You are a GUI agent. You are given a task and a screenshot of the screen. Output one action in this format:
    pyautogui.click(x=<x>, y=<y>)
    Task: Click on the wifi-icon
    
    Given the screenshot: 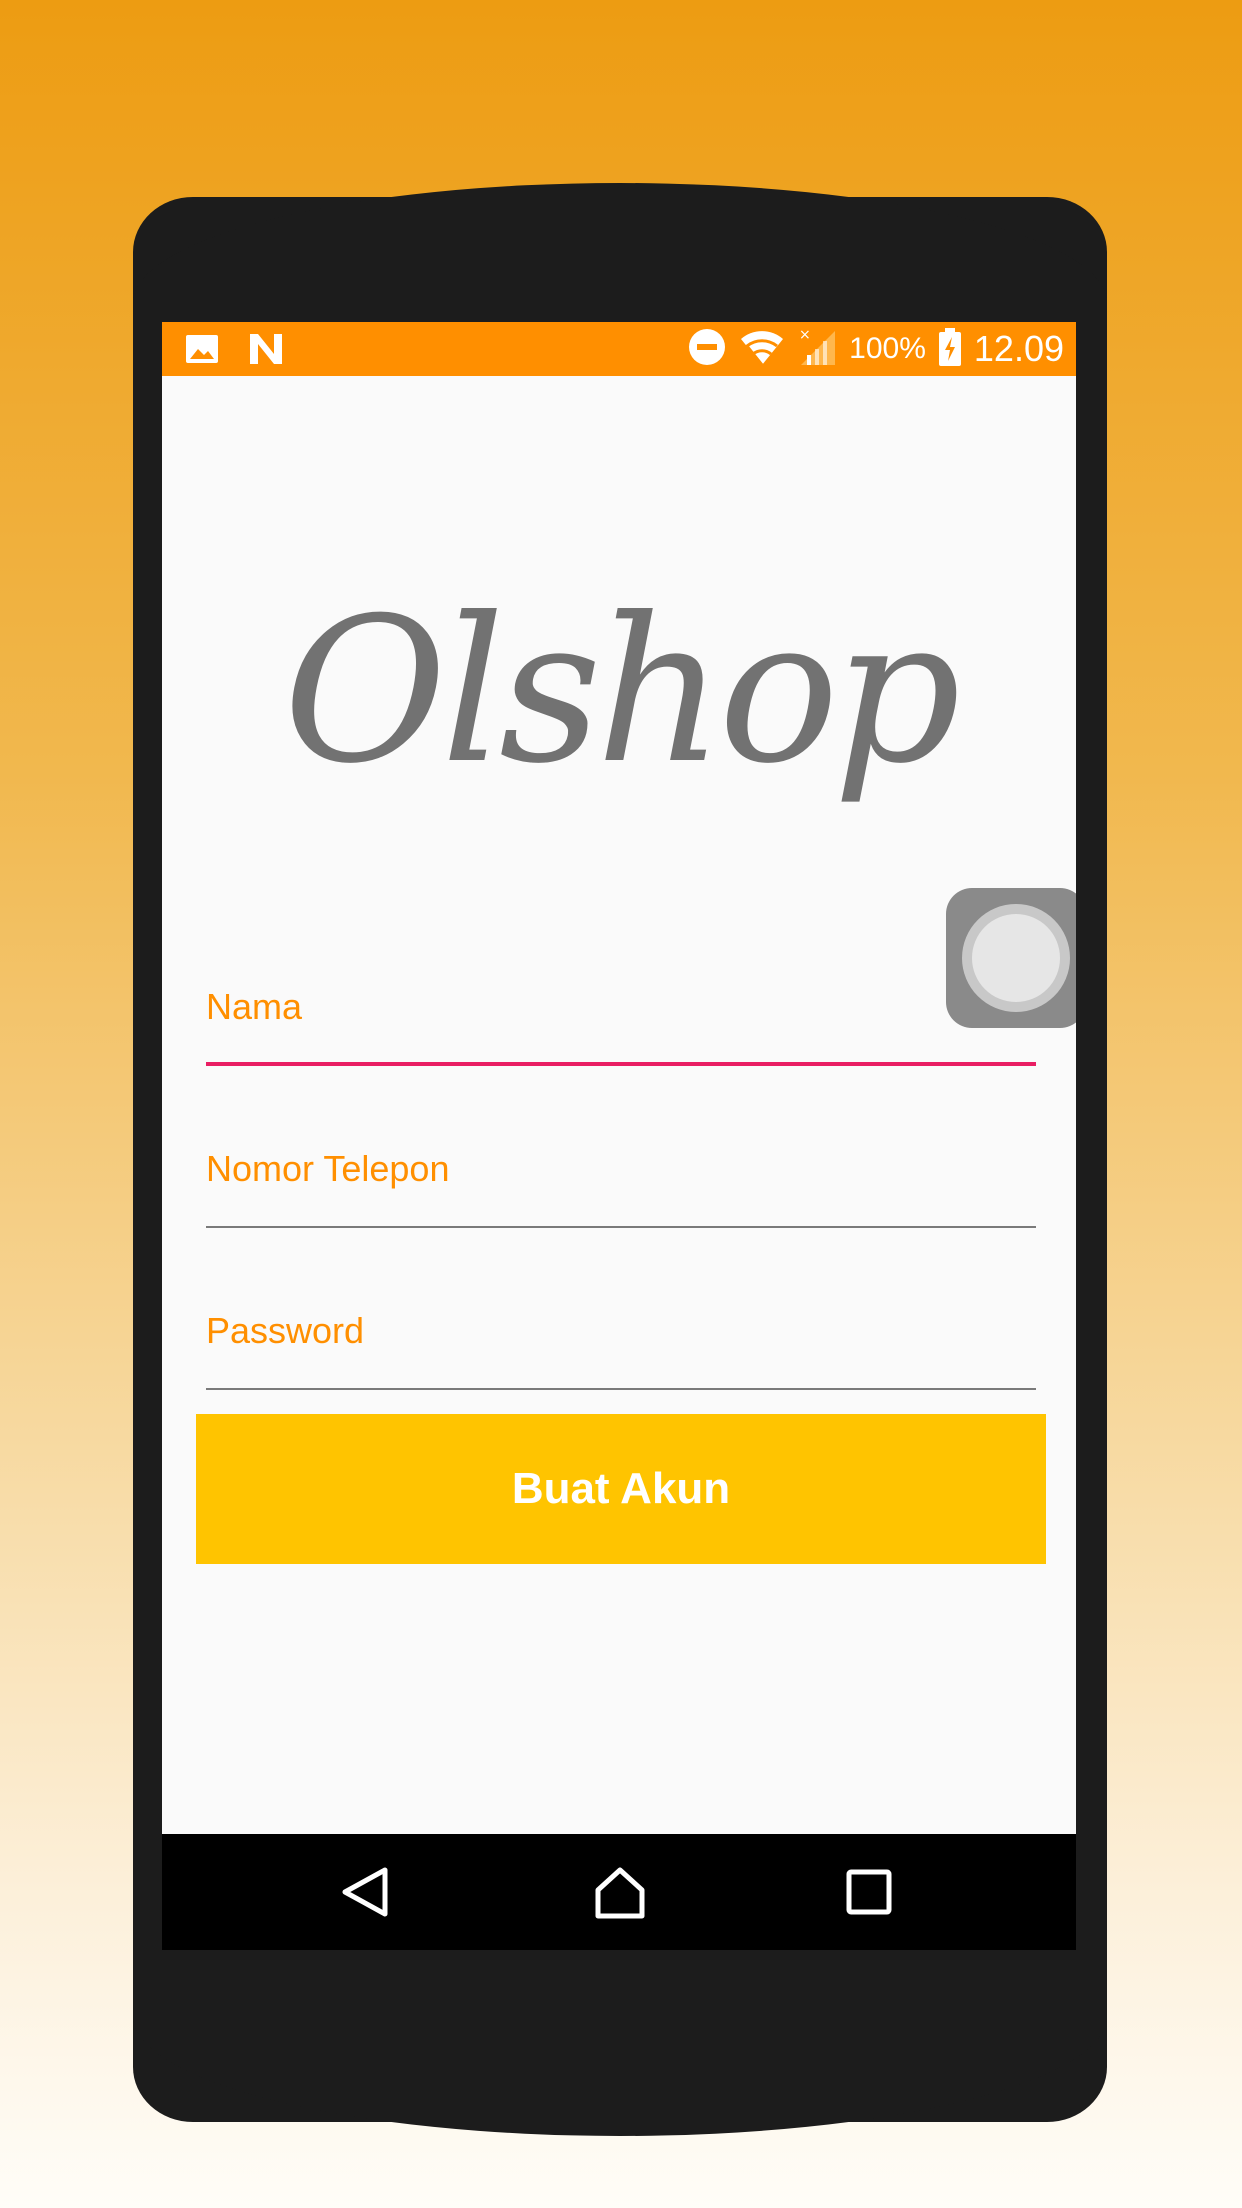 What is the action you would take?
    pyautogui.click(x=762, y=349)
    